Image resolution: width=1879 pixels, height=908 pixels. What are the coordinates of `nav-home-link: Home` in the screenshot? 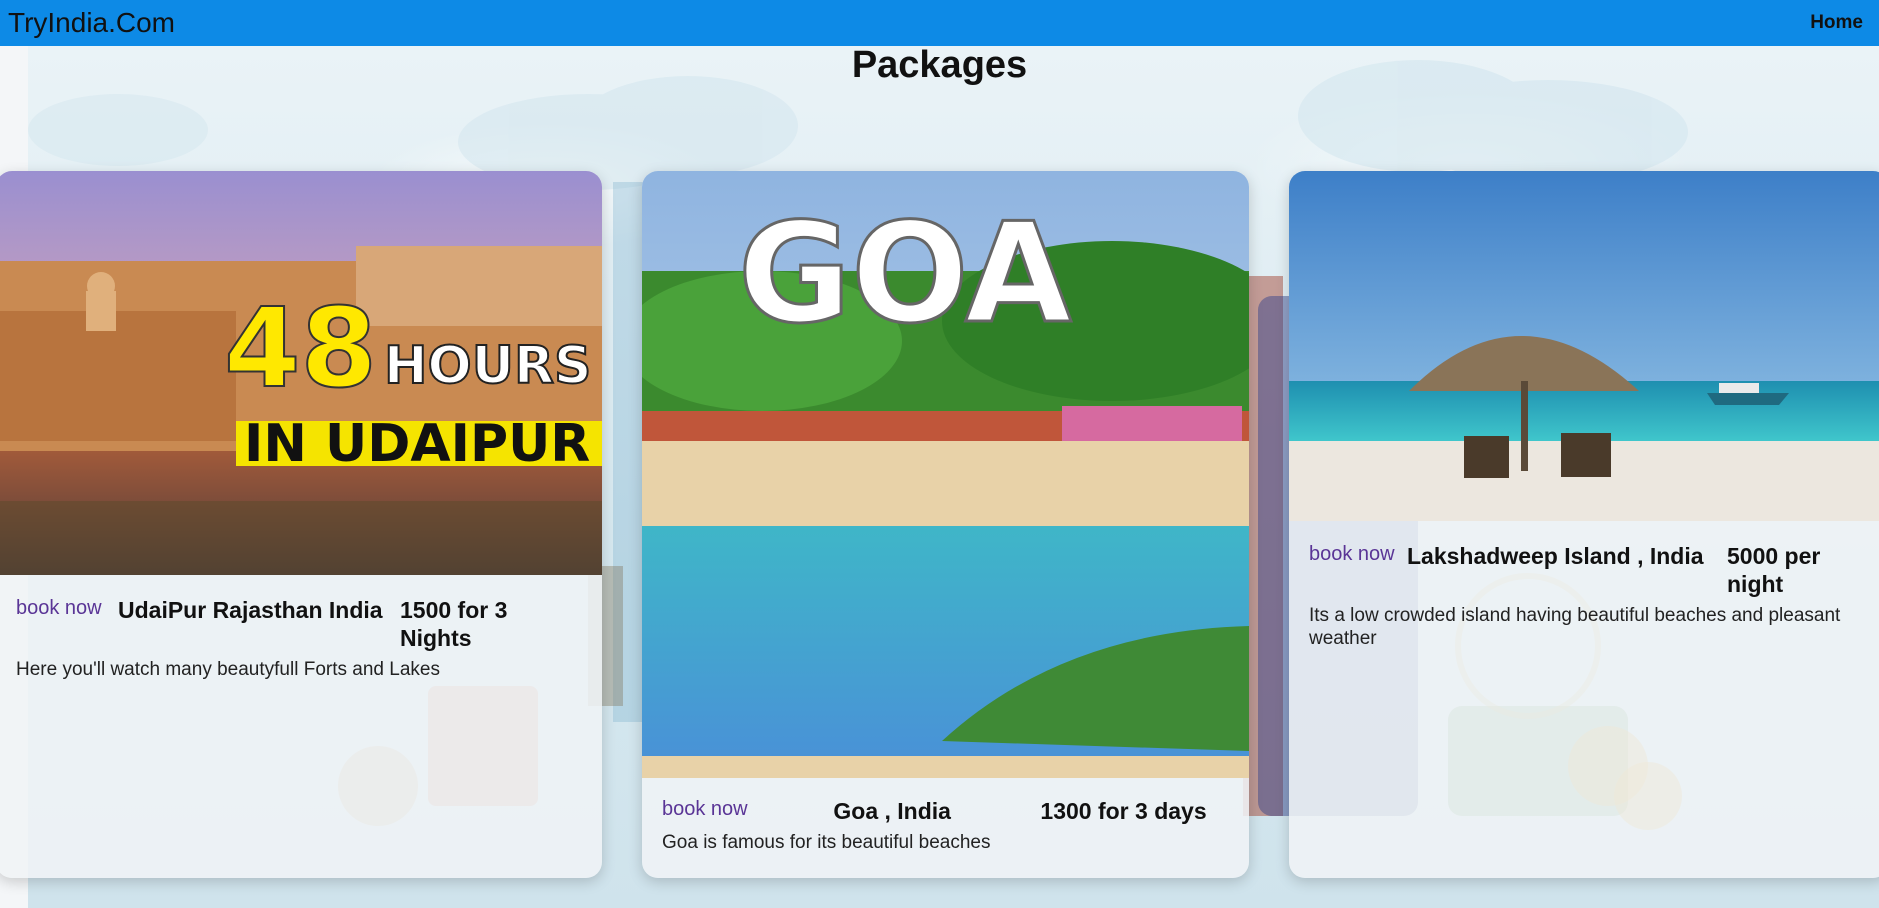 It's located at (1836, 23).